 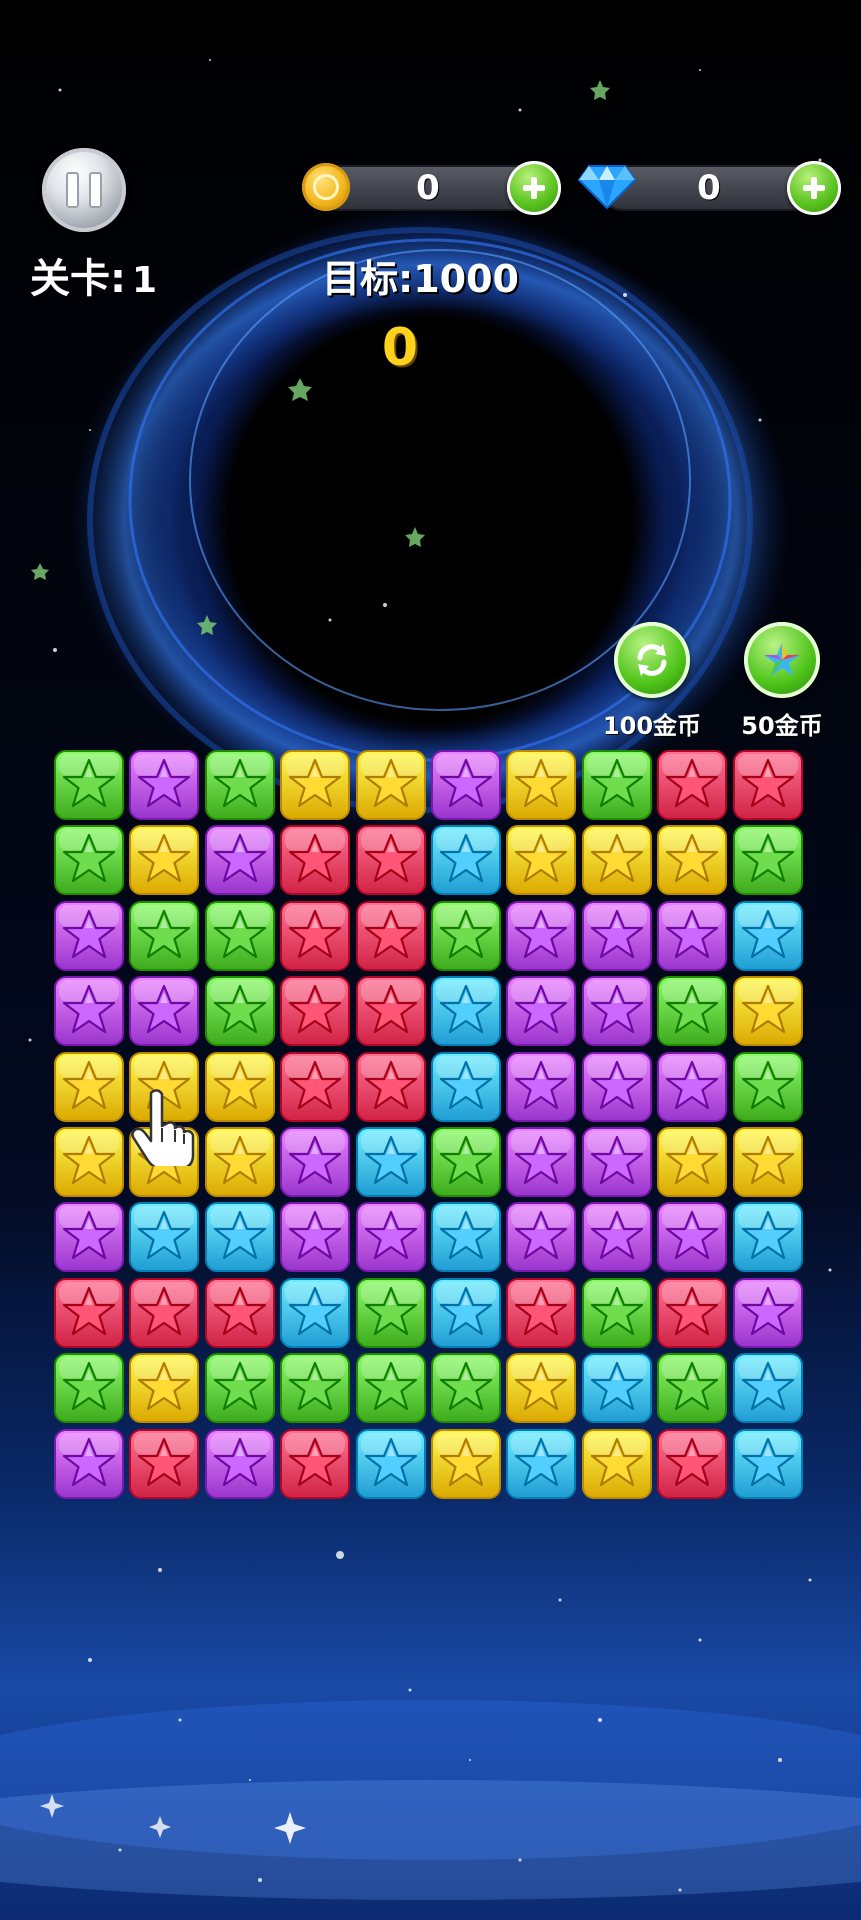 What do you see at coordinates (782, 660) in the screenshot?
I see `rainbow-star-button` at bounding box center [782, 660].